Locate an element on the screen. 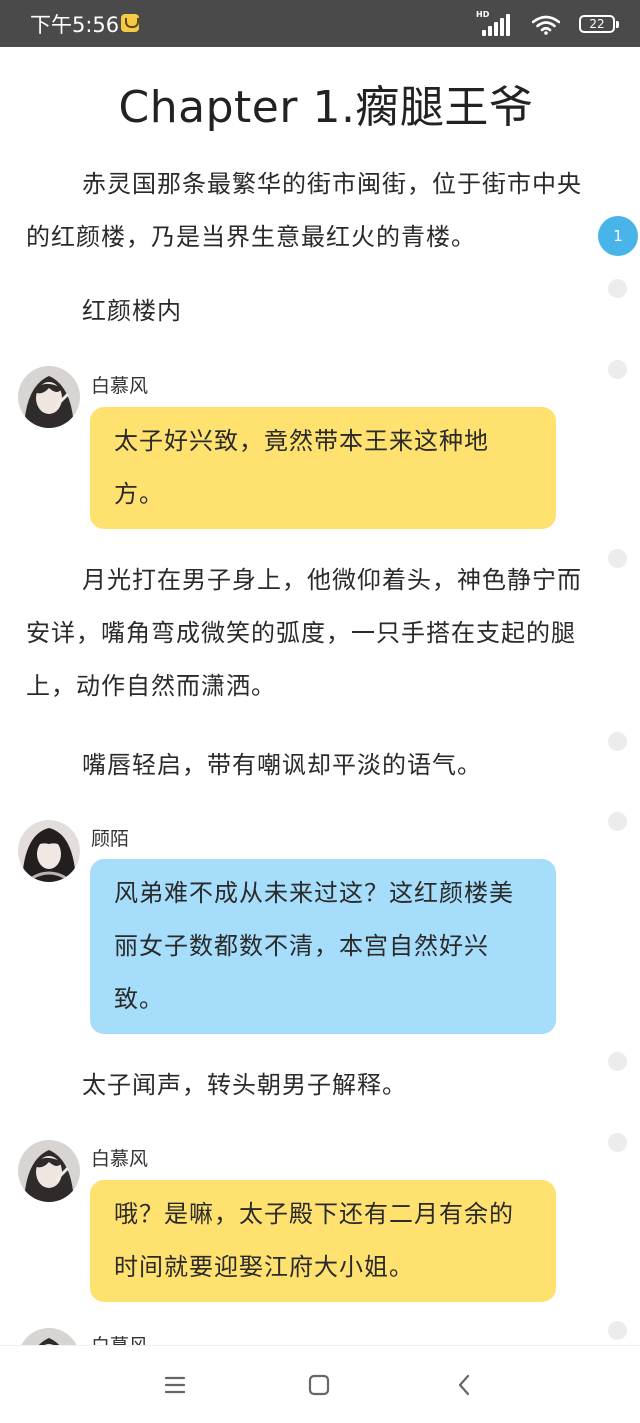 The width and height of the screenshot is (640, 1423). network-type-label: HD is located at coordinates (483, 14).